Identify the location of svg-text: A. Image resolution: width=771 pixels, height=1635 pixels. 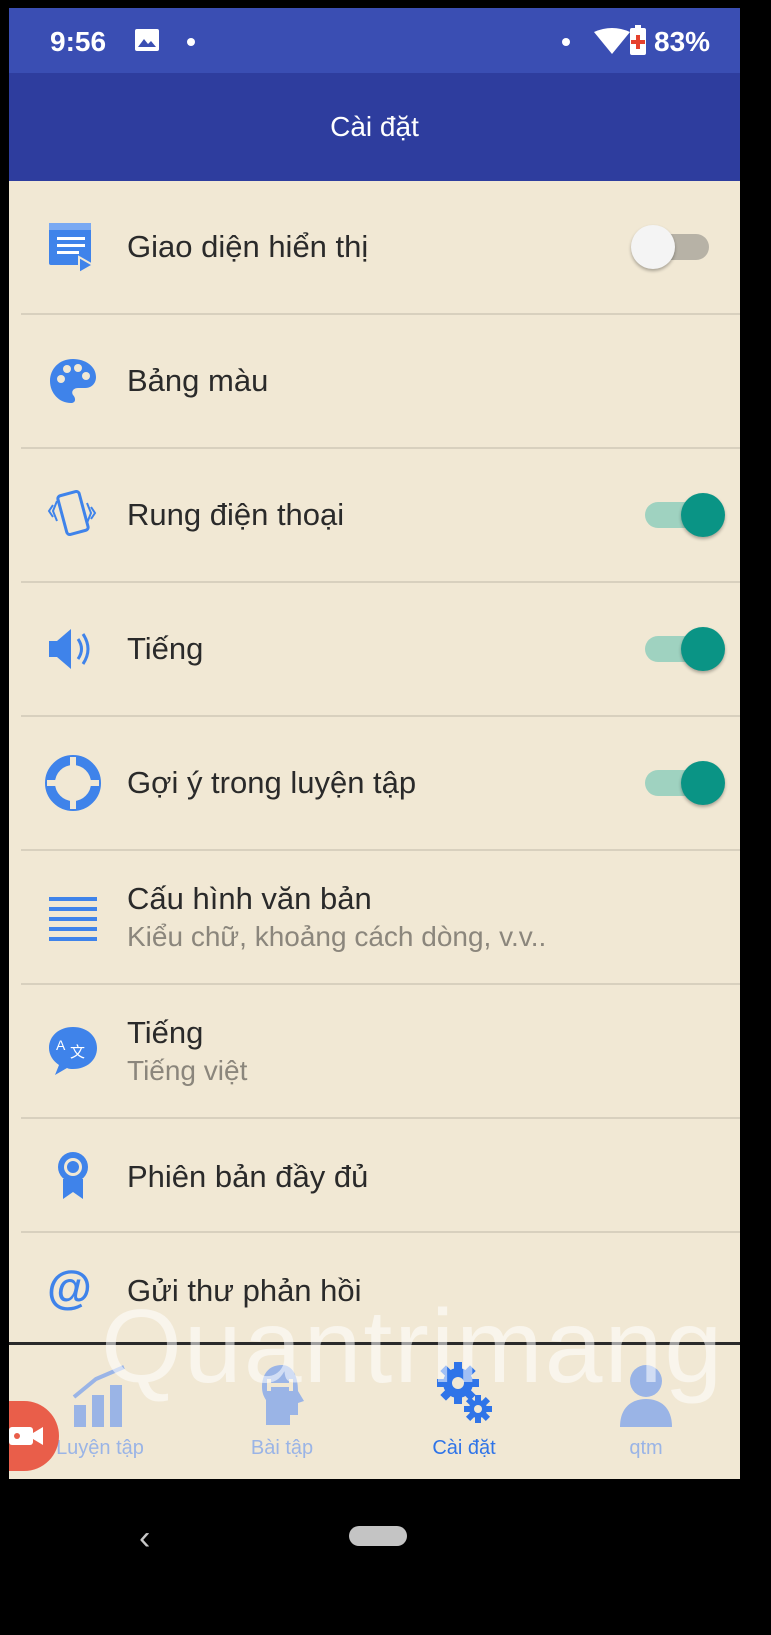
(61, 1045).